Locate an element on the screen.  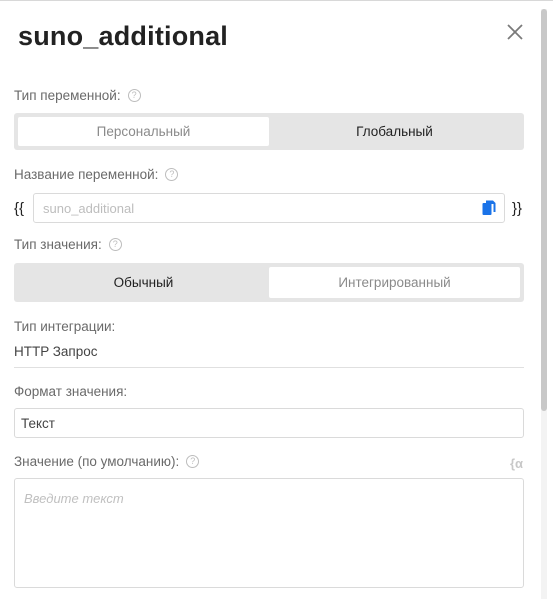
variable-name-label-text: Название переменной: is located at coordinates (86, 174).